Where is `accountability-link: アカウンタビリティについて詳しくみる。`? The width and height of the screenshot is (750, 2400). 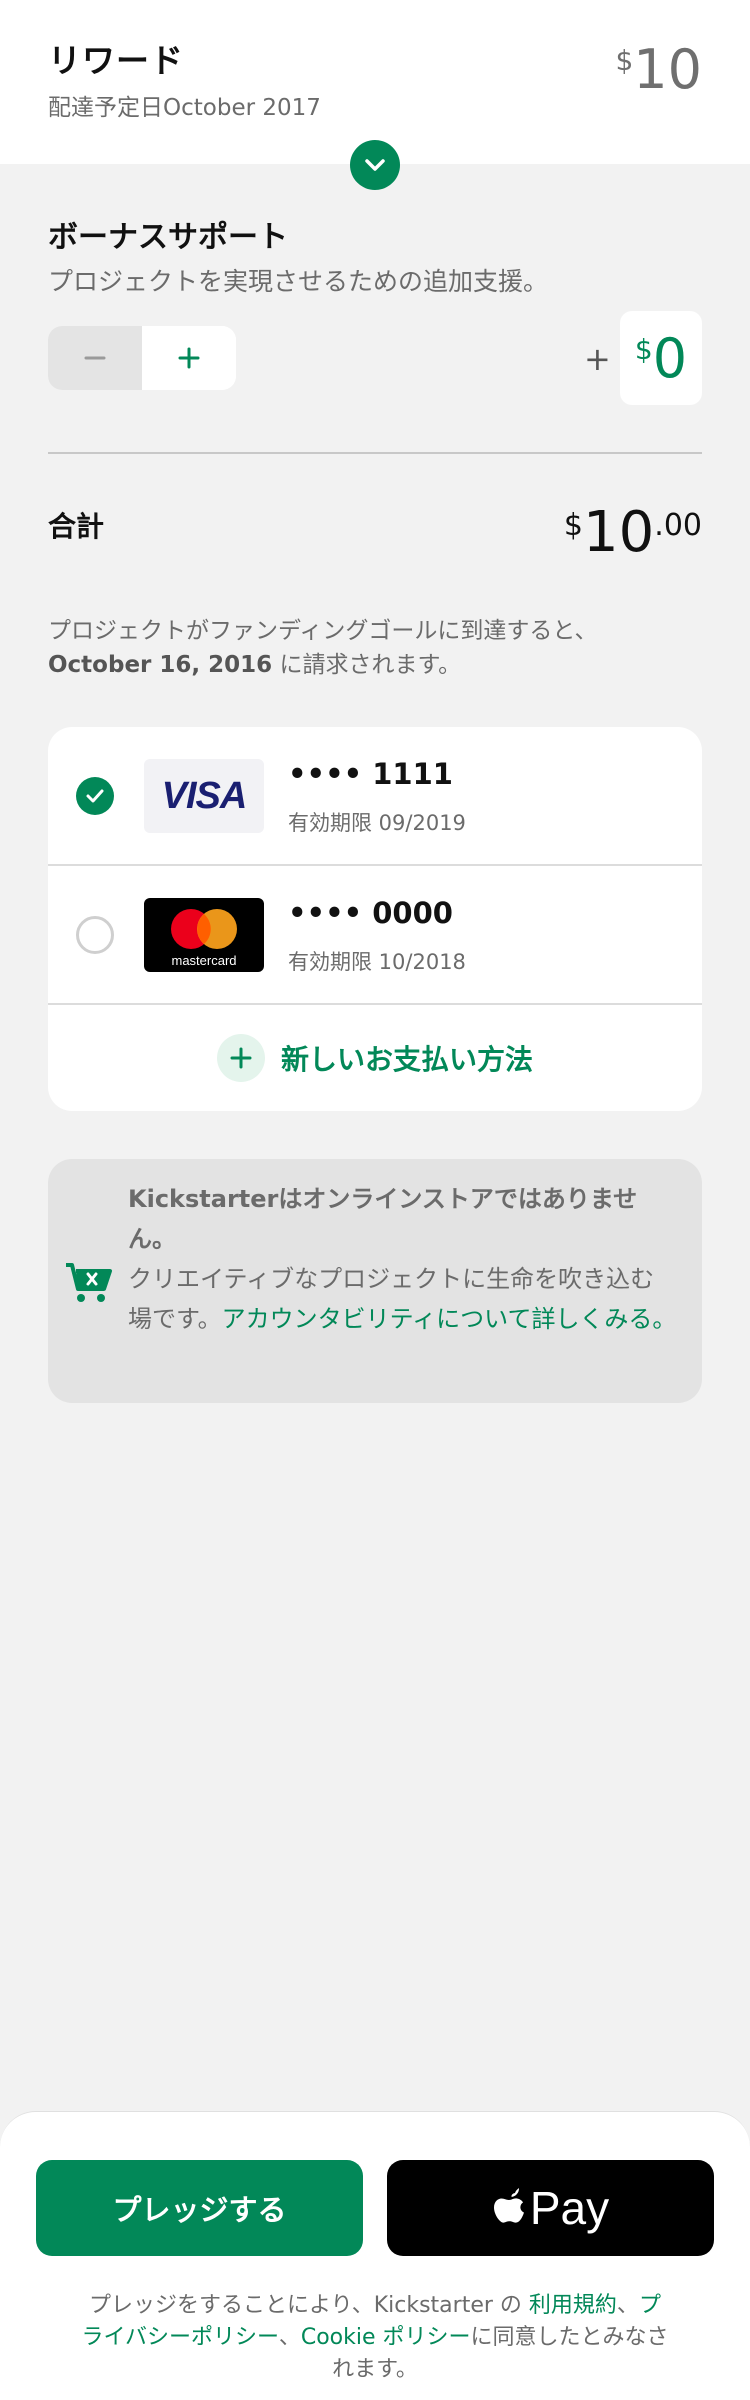 accountability-link: アカウンタビリティについて詳しくみる。 is located at coordinates (449, 1319).